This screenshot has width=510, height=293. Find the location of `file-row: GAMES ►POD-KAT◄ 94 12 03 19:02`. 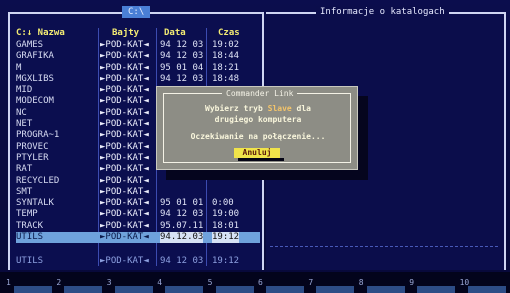

file-row: GAMES ►POD-KAT◄ 94 12 03 19:02 is located at coordinates (138, 45).